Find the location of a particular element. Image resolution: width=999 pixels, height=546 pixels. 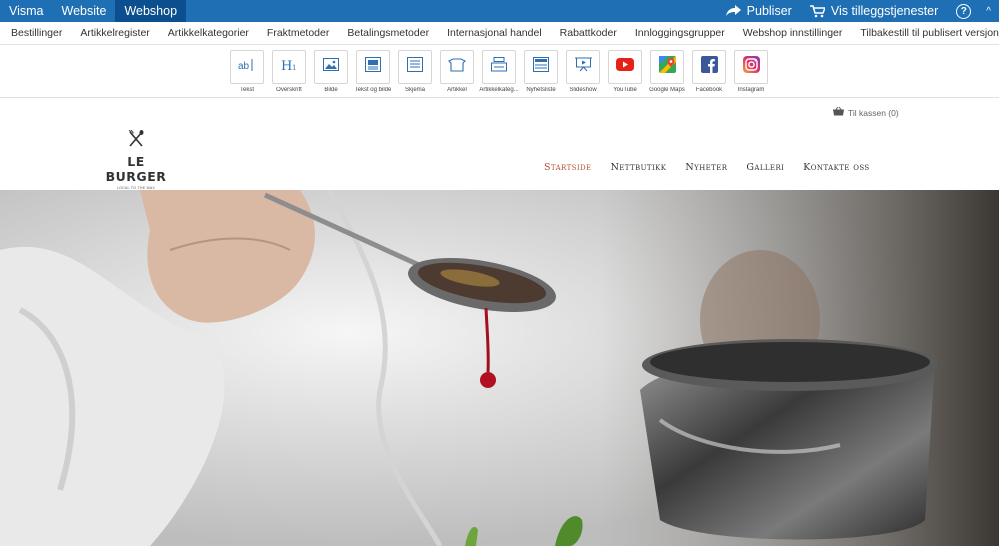

svg-text: H is located at coordinates (286, 65).